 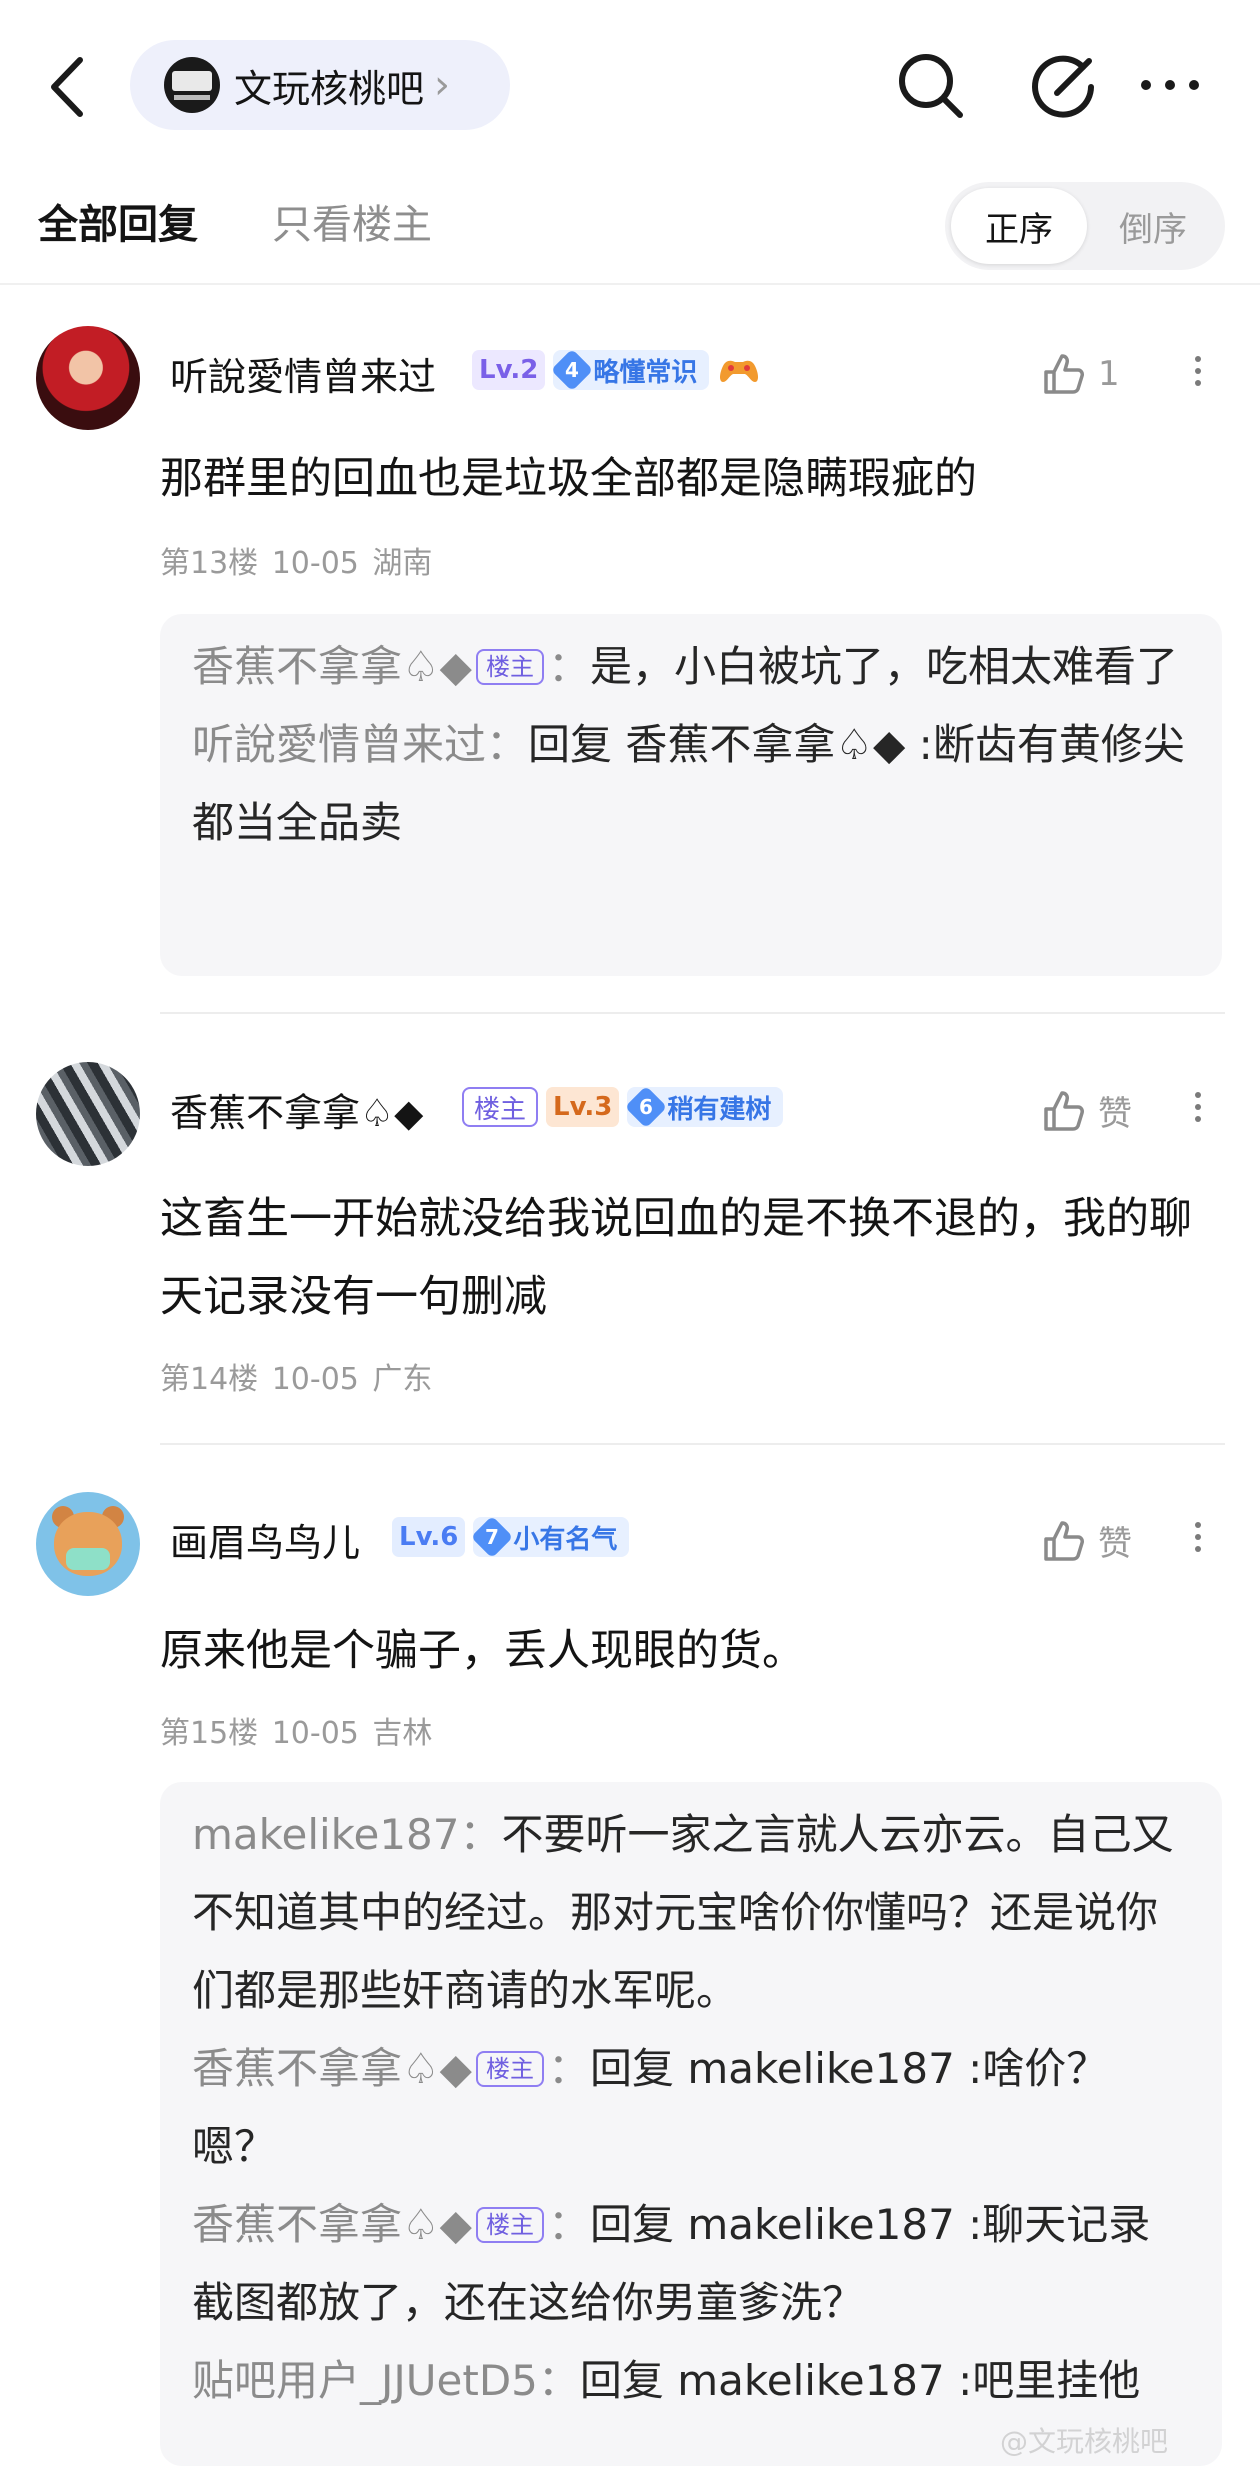 I want to click on sort-order-toggle: 正序 倒序, so click(x=1085, y=226).